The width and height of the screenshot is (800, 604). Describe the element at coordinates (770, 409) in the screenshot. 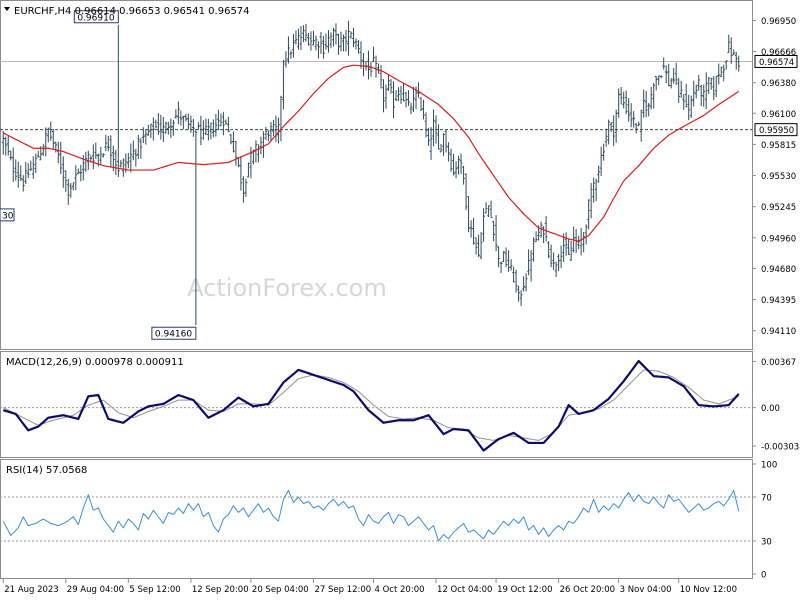

I see `macd-tick-label: 0.00` at that location.